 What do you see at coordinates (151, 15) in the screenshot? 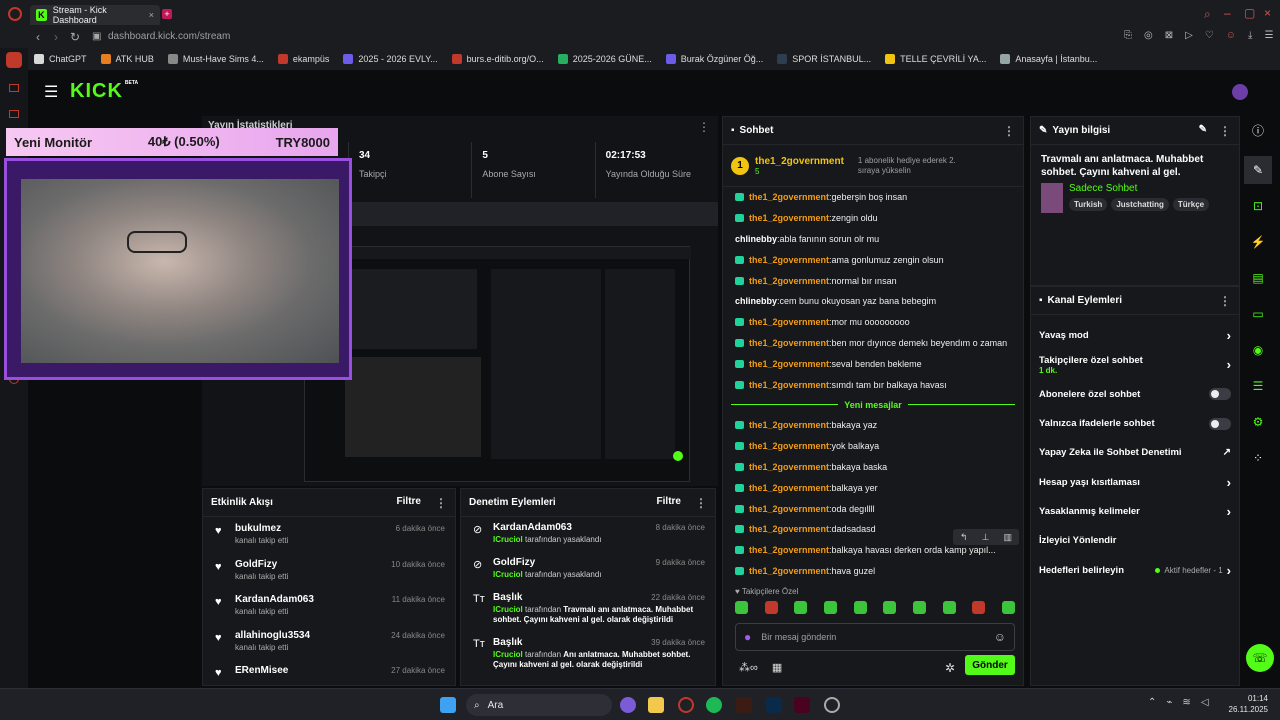
I see `close-tab-icon: ×` at bounding box center [151, 15].